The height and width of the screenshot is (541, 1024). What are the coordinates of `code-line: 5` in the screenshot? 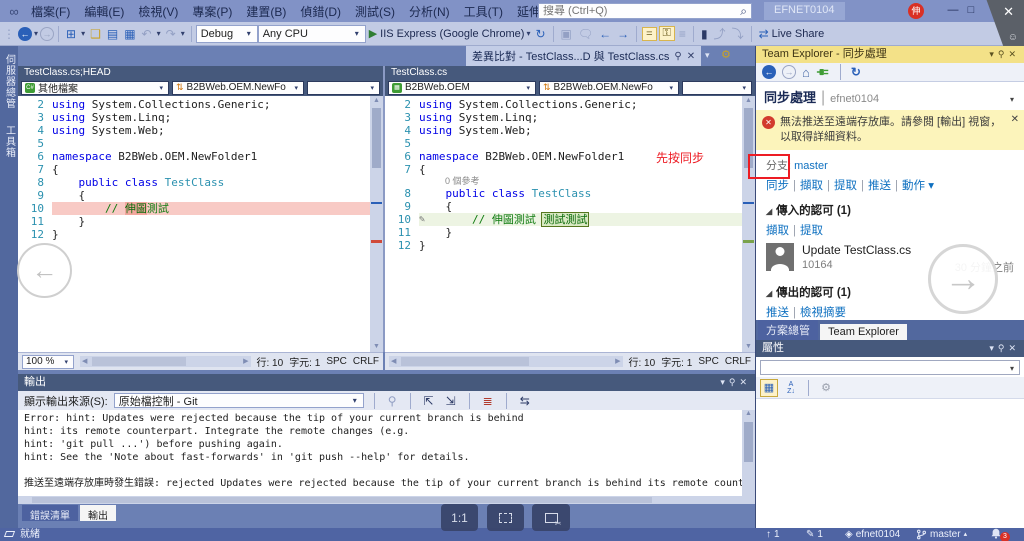 It's located at (194, 143).